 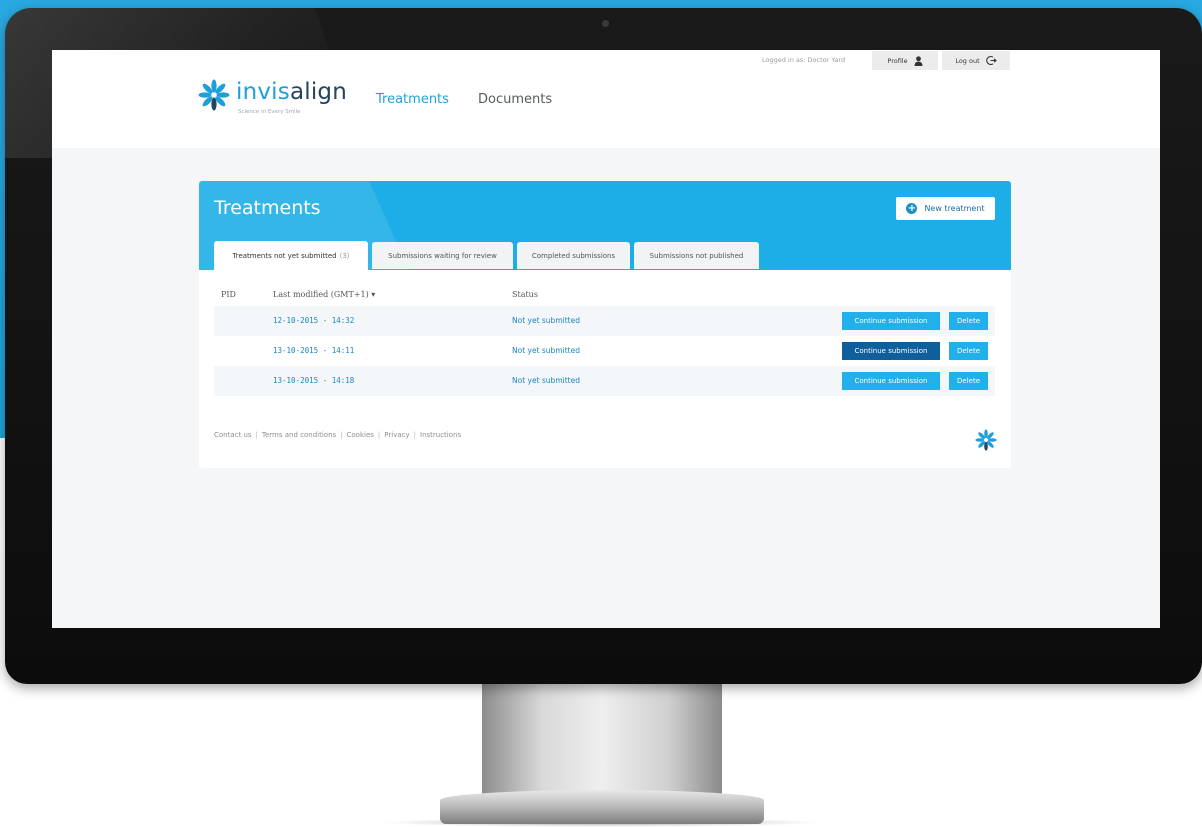 What do you see at coordinates (412, 99) in the screenshot?
I see `nav-treatments: Treatments` at bounding box center [412, 99].